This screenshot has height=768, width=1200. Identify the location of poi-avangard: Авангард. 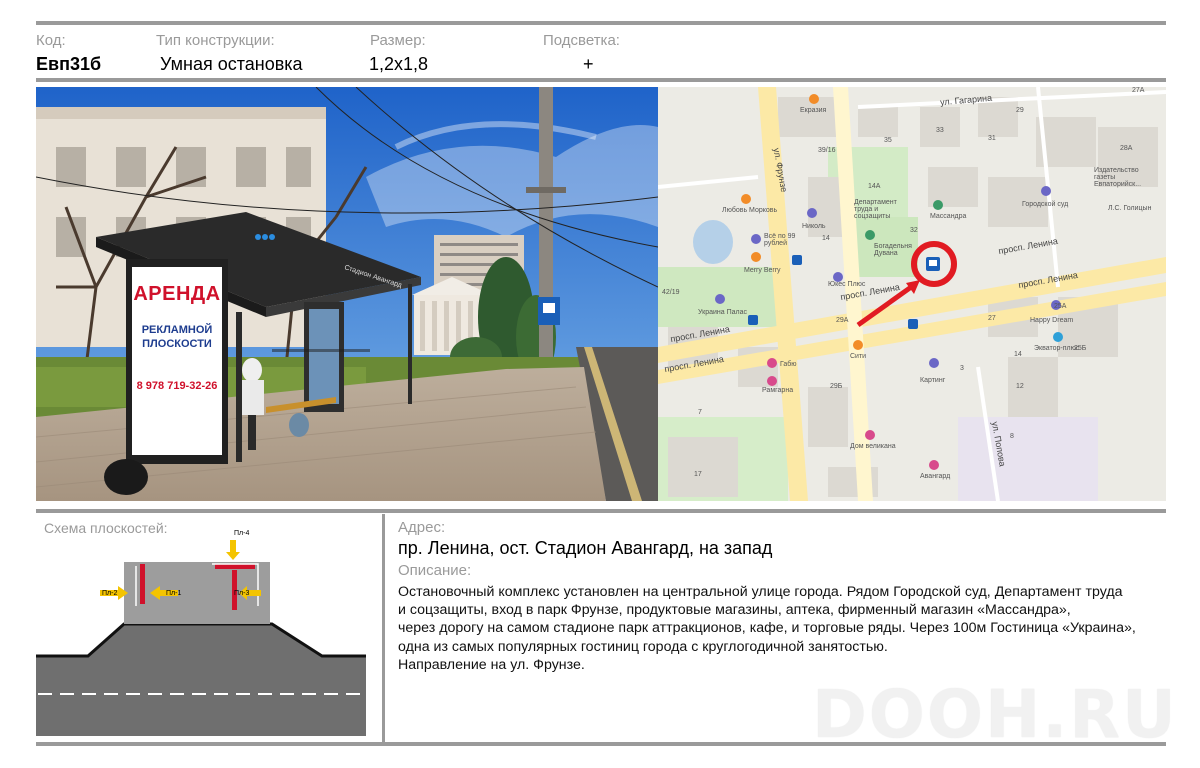
(935, 476).